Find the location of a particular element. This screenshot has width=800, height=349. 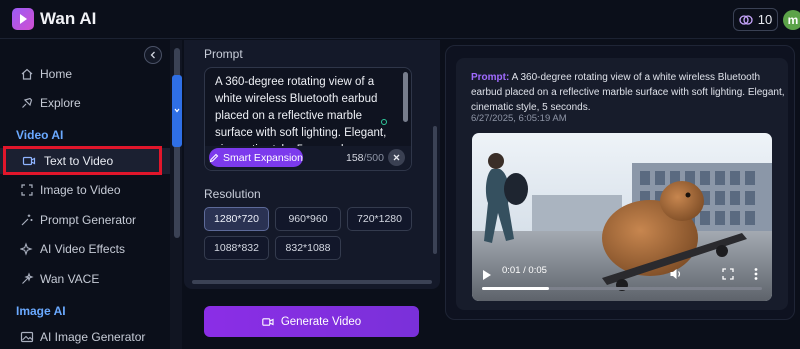

result-prompt-tag: Prompt: is located at coordinates (490, 77).